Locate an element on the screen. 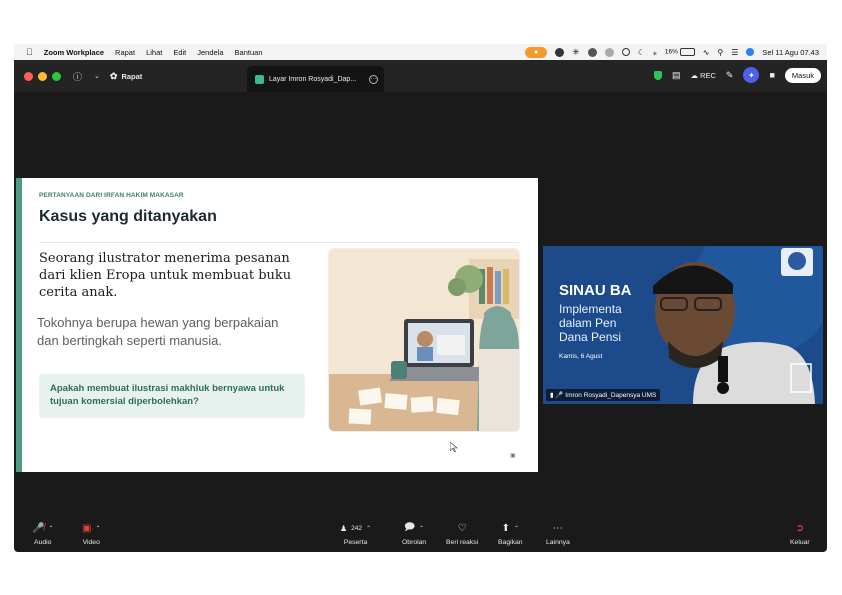  more-icon: ··· is located at coordinates (373, 79).